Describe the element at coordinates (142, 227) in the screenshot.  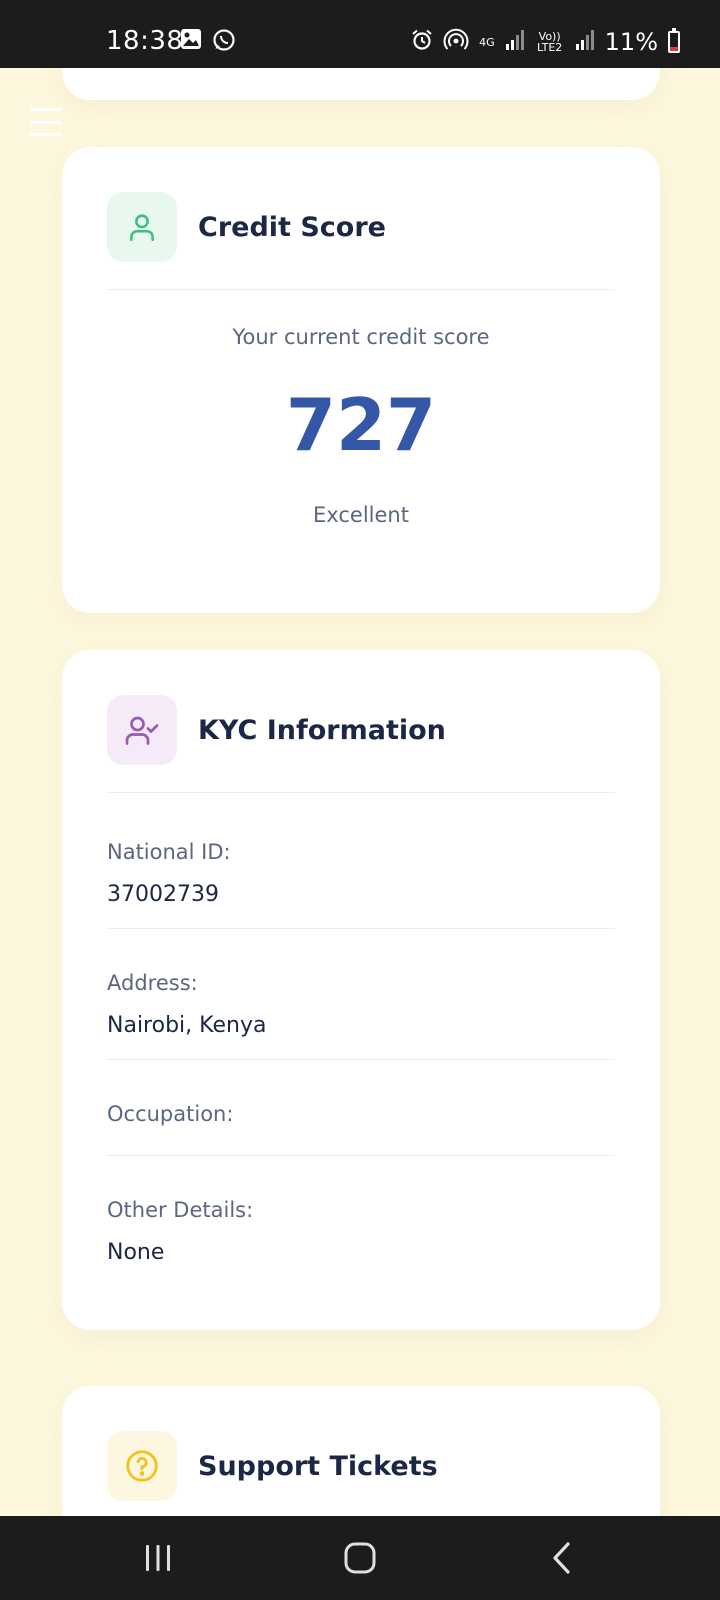
I see `user-icon` at that location.